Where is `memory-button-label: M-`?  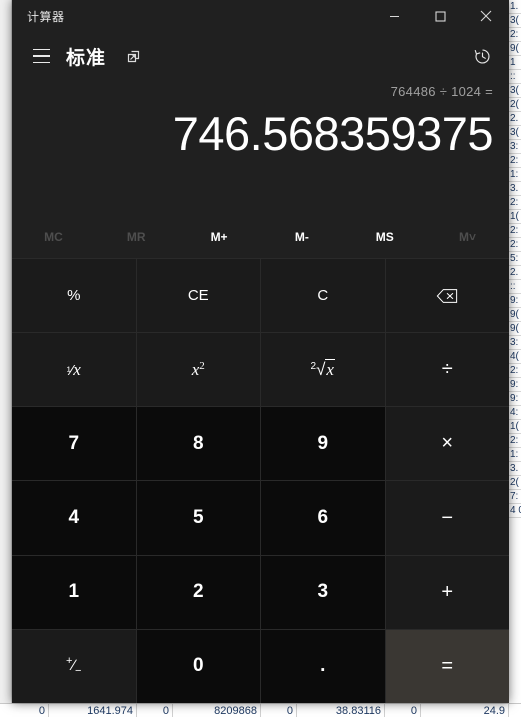
memory-button-label: M- is located at coordinates (301, 237).